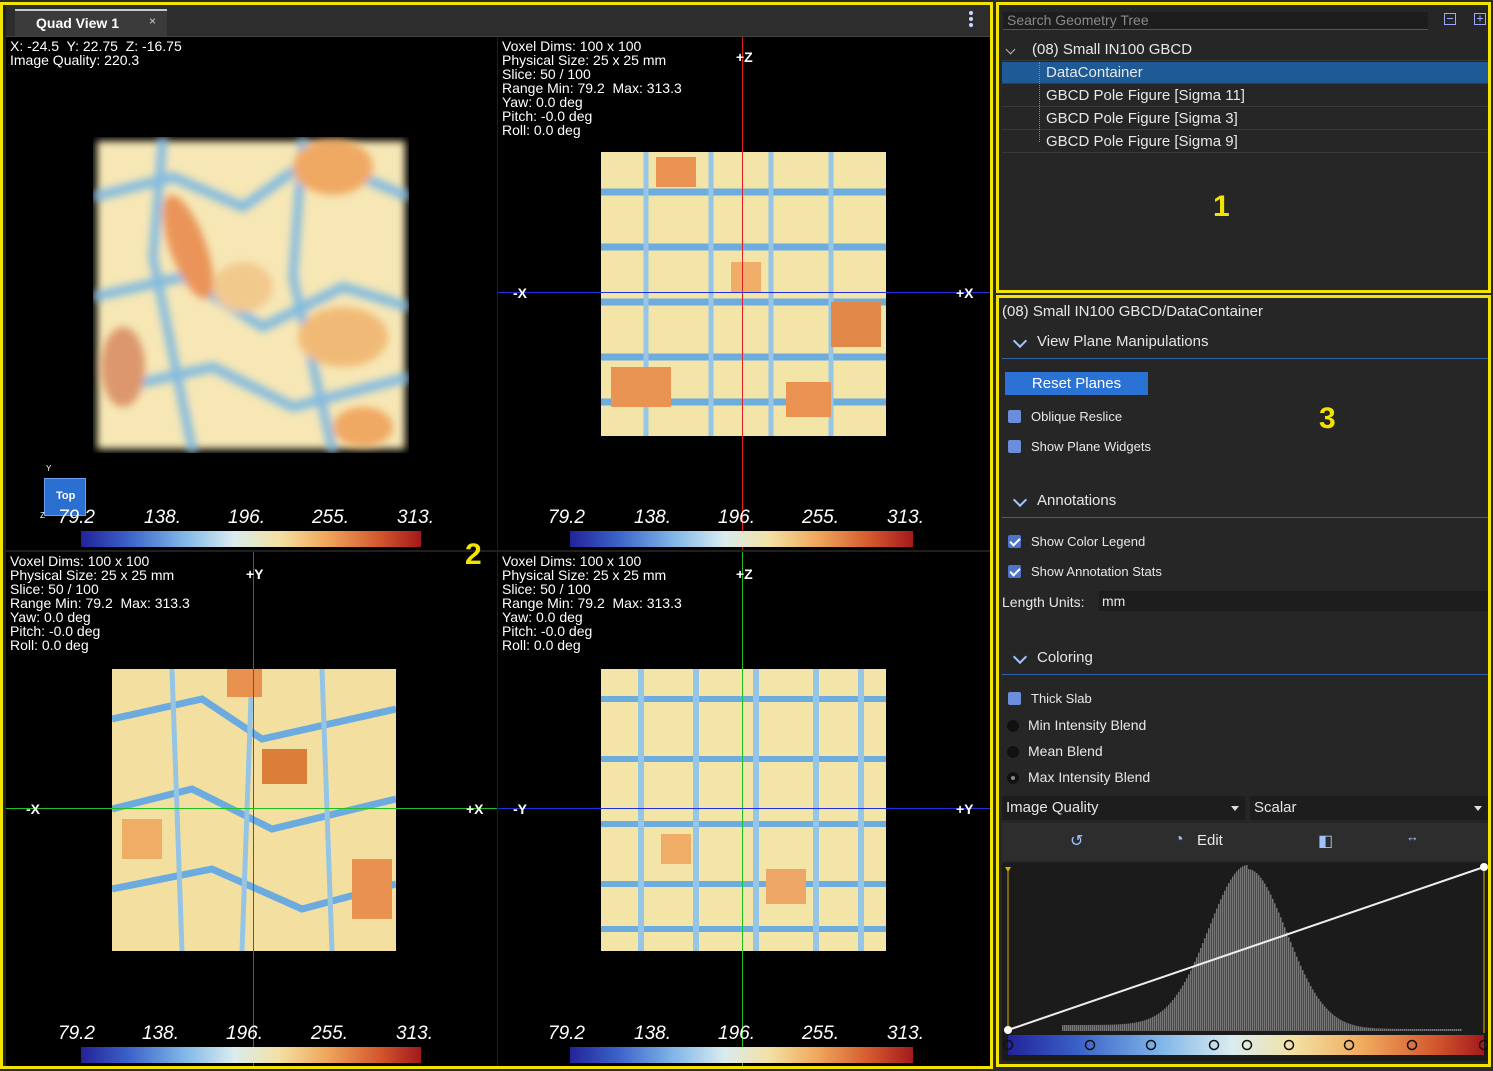 The height and width of the screenshot is (1071, 1493). What do you see at coordinates (1245, 96) in the screenshot?
I see `tree-item-sigma11: GBCD Pole Figure [Sigma 11]` at bounding box center [1245, 96].